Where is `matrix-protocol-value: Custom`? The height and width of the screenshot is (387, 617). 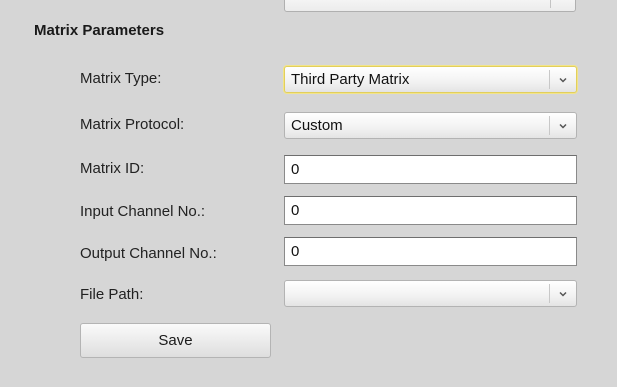 matrix-protocol-value: Custom is located at coordinates (317, 125).